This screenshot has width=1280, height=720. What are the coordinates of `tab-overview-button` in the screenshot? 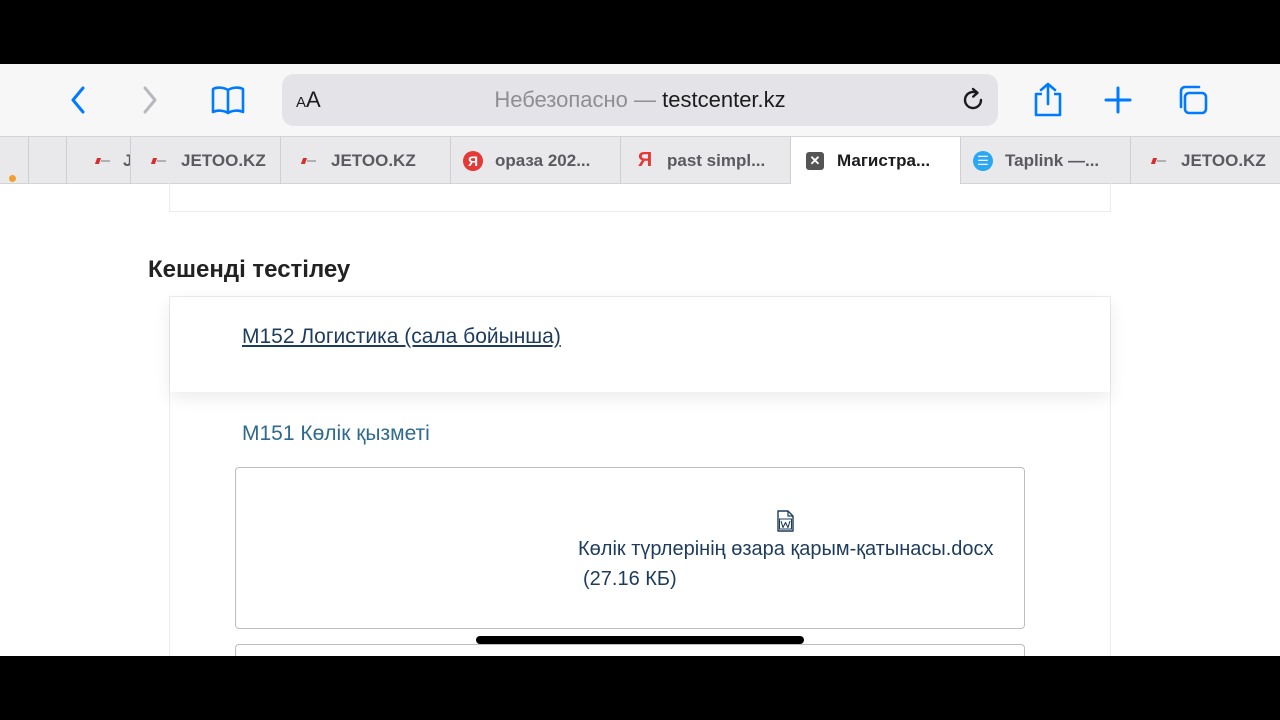 It's located at (1192, 100).